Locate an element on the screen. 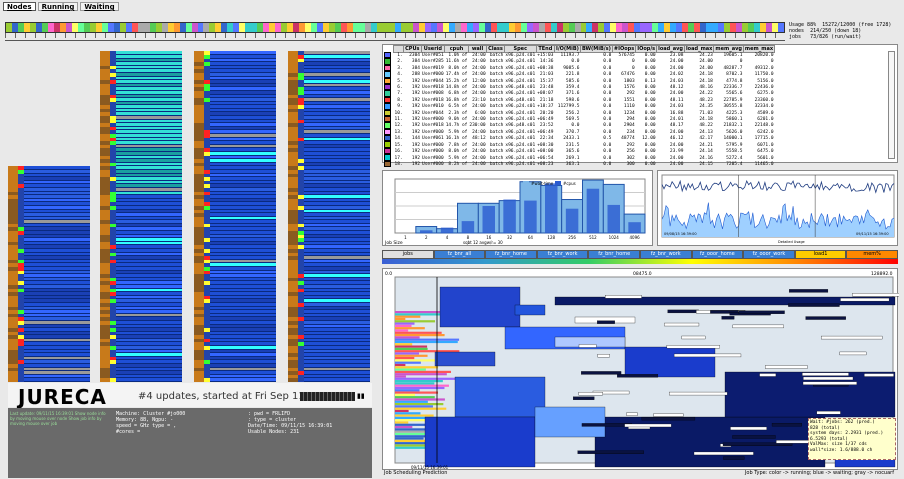 The width and height of the screenshot is (904, 479). column-header: BW(MiB/s) is located at coordinates (596, 49).